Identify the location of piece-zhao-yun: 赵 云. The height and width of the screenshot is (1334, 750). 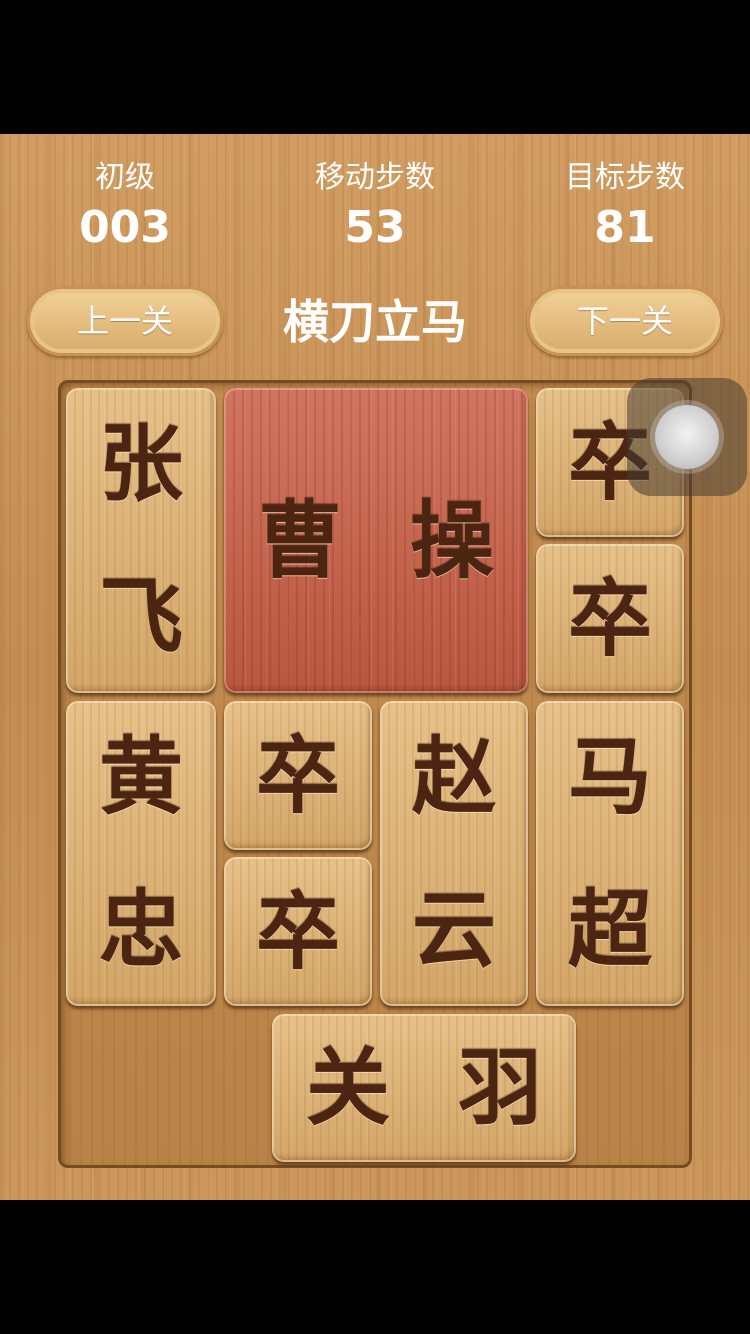
(454, 853).